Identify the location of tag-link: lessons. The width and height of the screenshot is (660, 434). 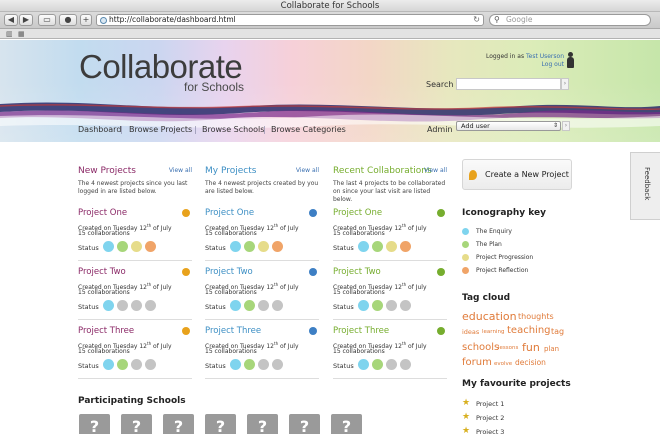
(508, 348).